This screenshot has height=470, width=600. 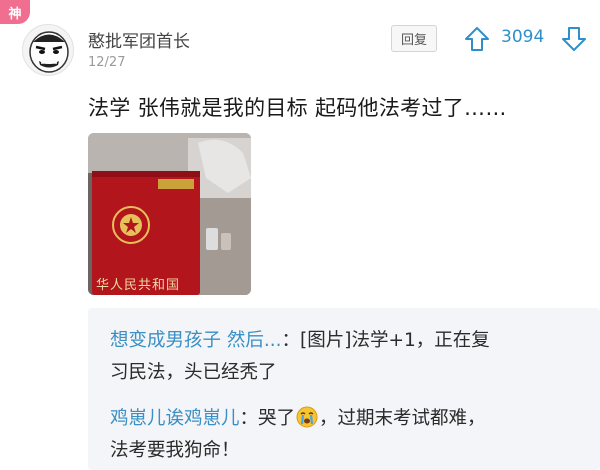 I want to click on god-comment-badge: 神, so click(x=15, y=12).